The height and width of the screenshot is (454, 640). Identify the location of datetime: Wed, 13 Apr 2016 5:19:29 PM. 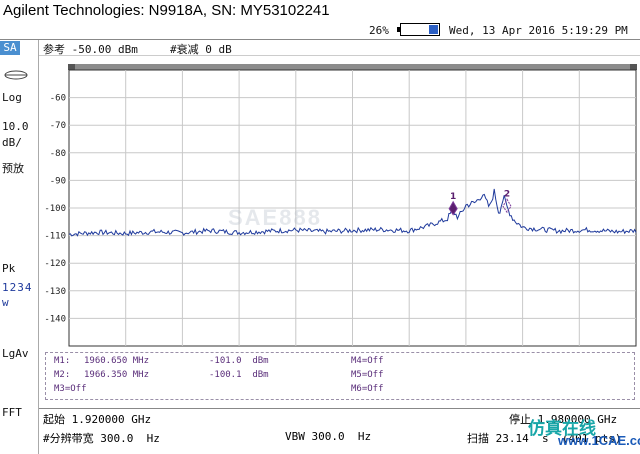
(538, 30).